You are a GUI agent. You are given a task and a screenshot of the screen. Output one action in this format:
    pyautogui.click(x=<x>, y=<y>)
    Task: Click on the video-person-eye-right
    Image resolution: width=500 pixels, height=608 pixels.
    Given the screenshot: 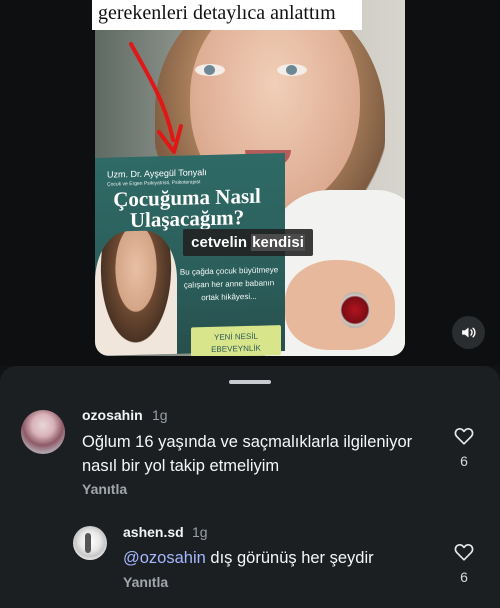 What is the action you would take?
    pyautogui.click(x=292, y=70)
    